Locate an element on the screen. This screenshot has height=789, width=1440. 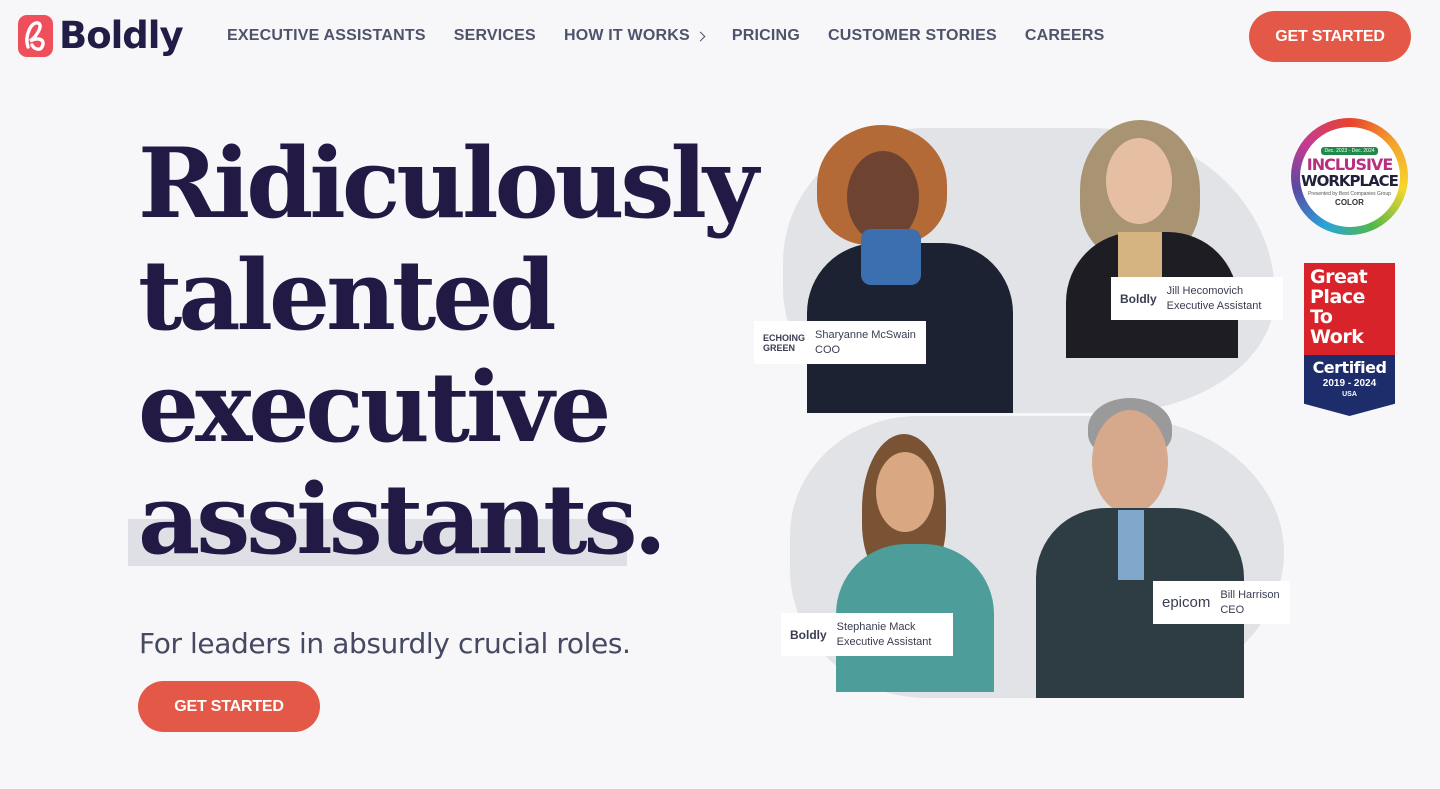
nav-label: PRICING is located at coordinates (765, 35).